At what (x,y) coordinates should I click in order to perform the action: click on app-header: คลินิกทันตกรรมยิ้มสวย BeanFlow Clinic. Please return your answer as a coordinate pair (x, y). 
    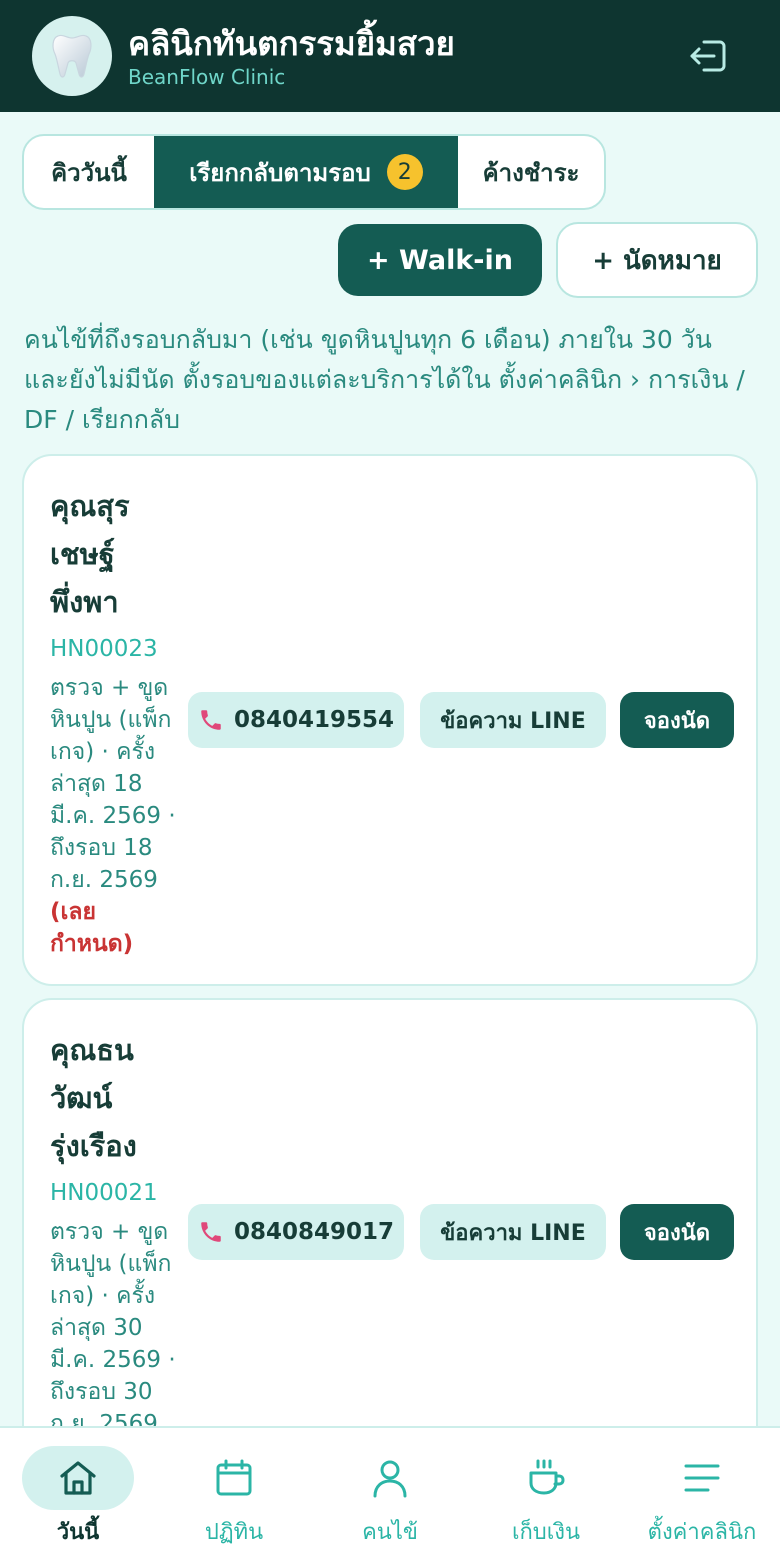
    Looking at the image, I should click on (390, 56).